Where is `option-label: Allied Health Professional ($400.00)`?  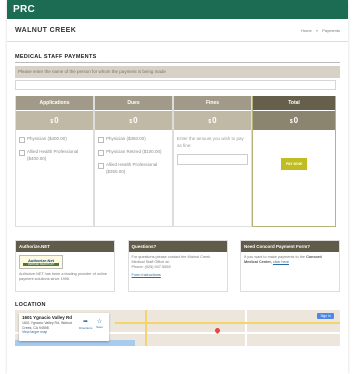 option-label: Allied Health Professional ($400.00) is located at coordinates (53, 155).